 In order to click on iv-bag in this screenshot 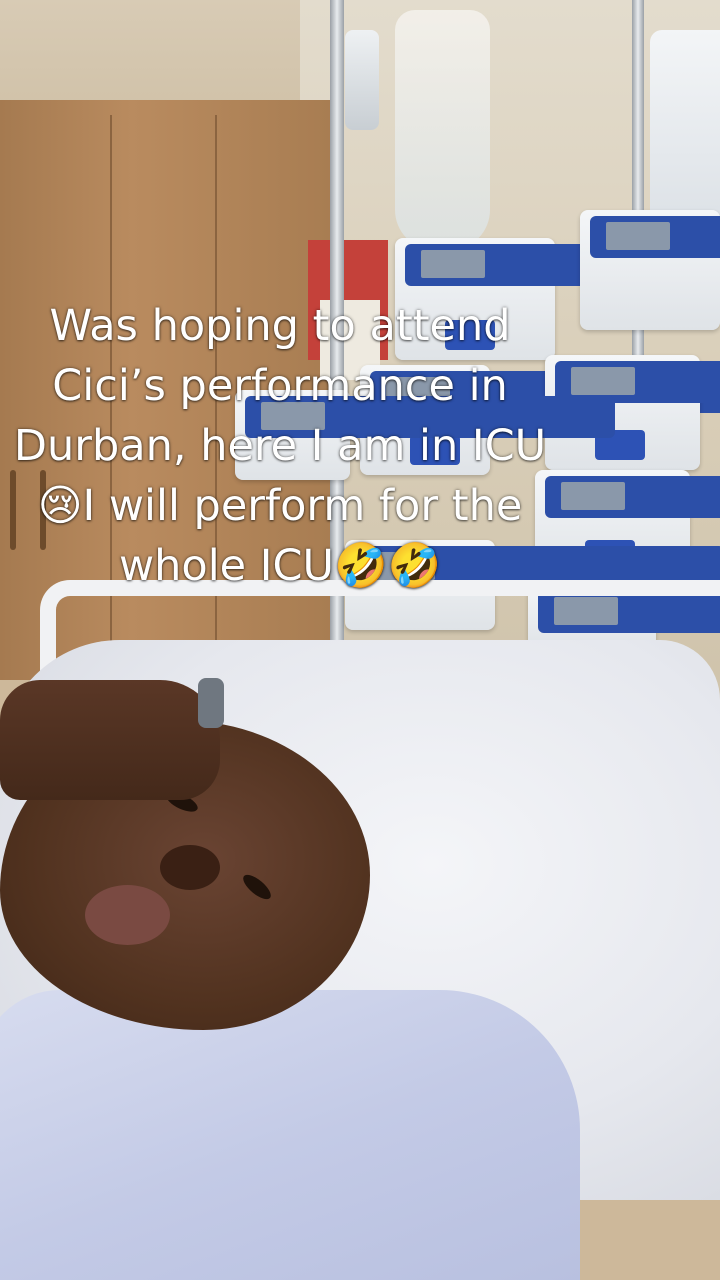, I will do `click(442, 130)`.